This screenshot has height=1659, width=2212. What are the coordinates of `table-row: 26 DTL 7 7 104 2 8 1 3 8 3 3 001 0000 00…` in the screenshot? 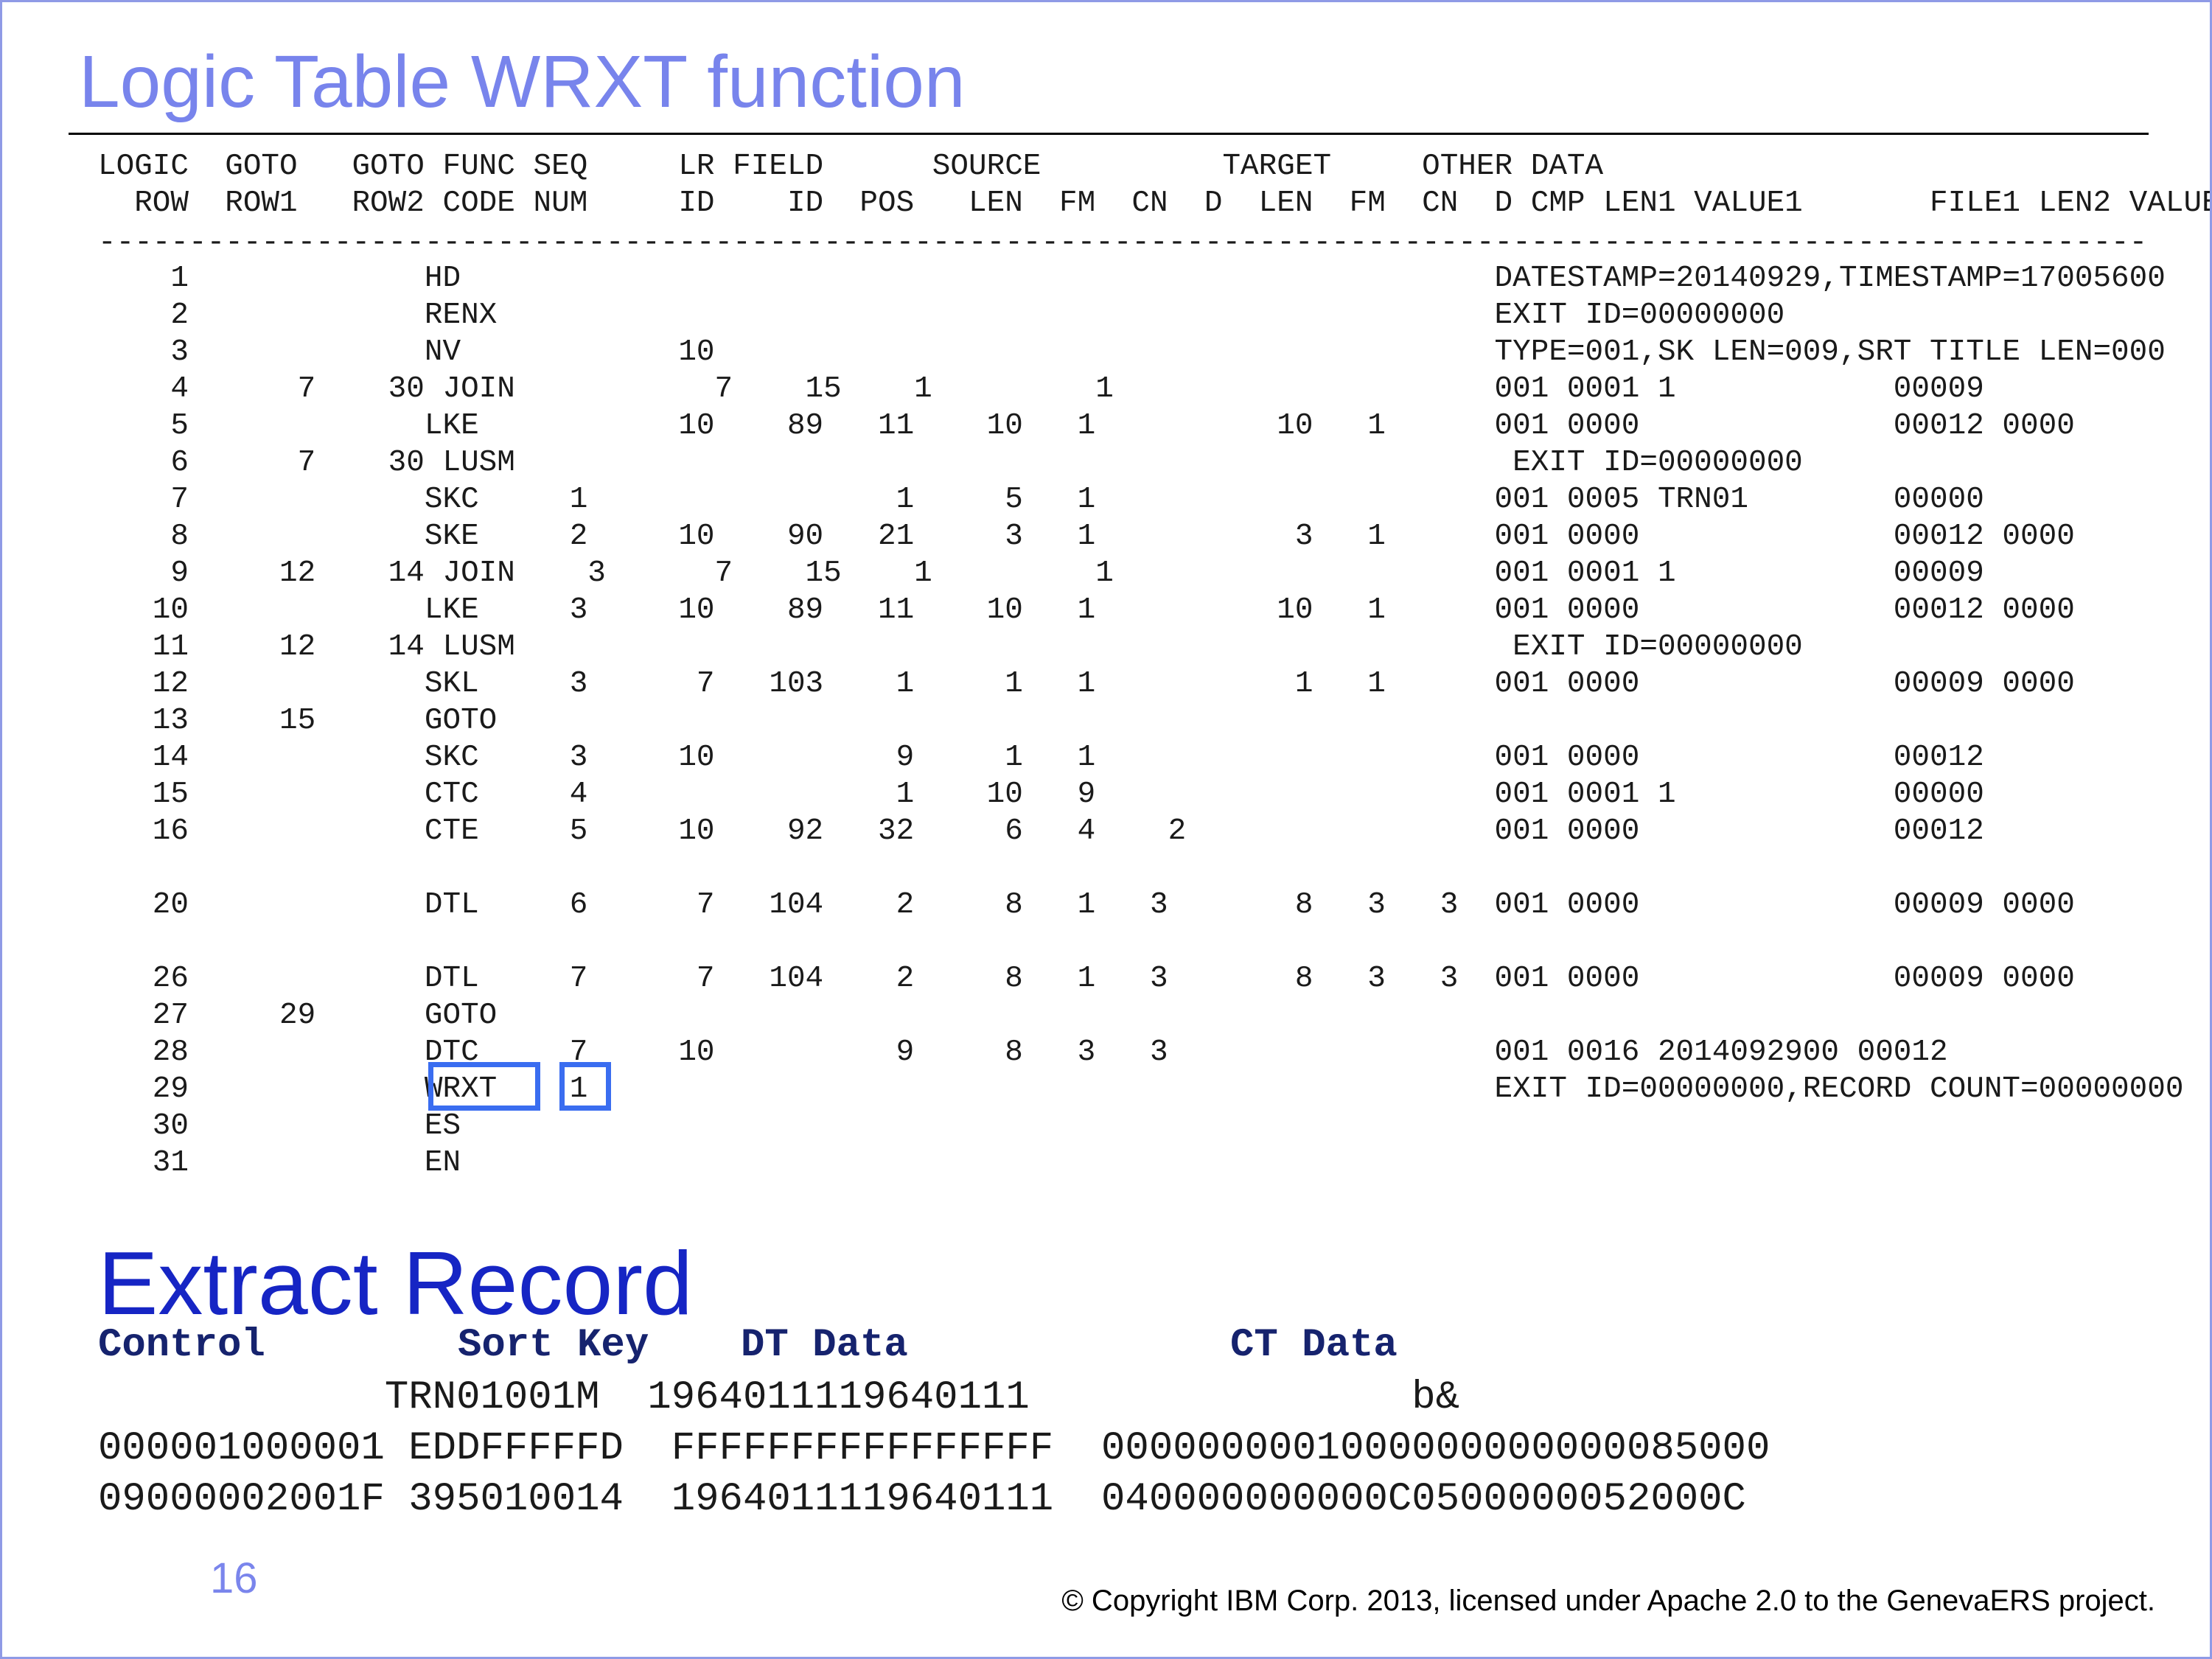 It's located at (1086, 979).